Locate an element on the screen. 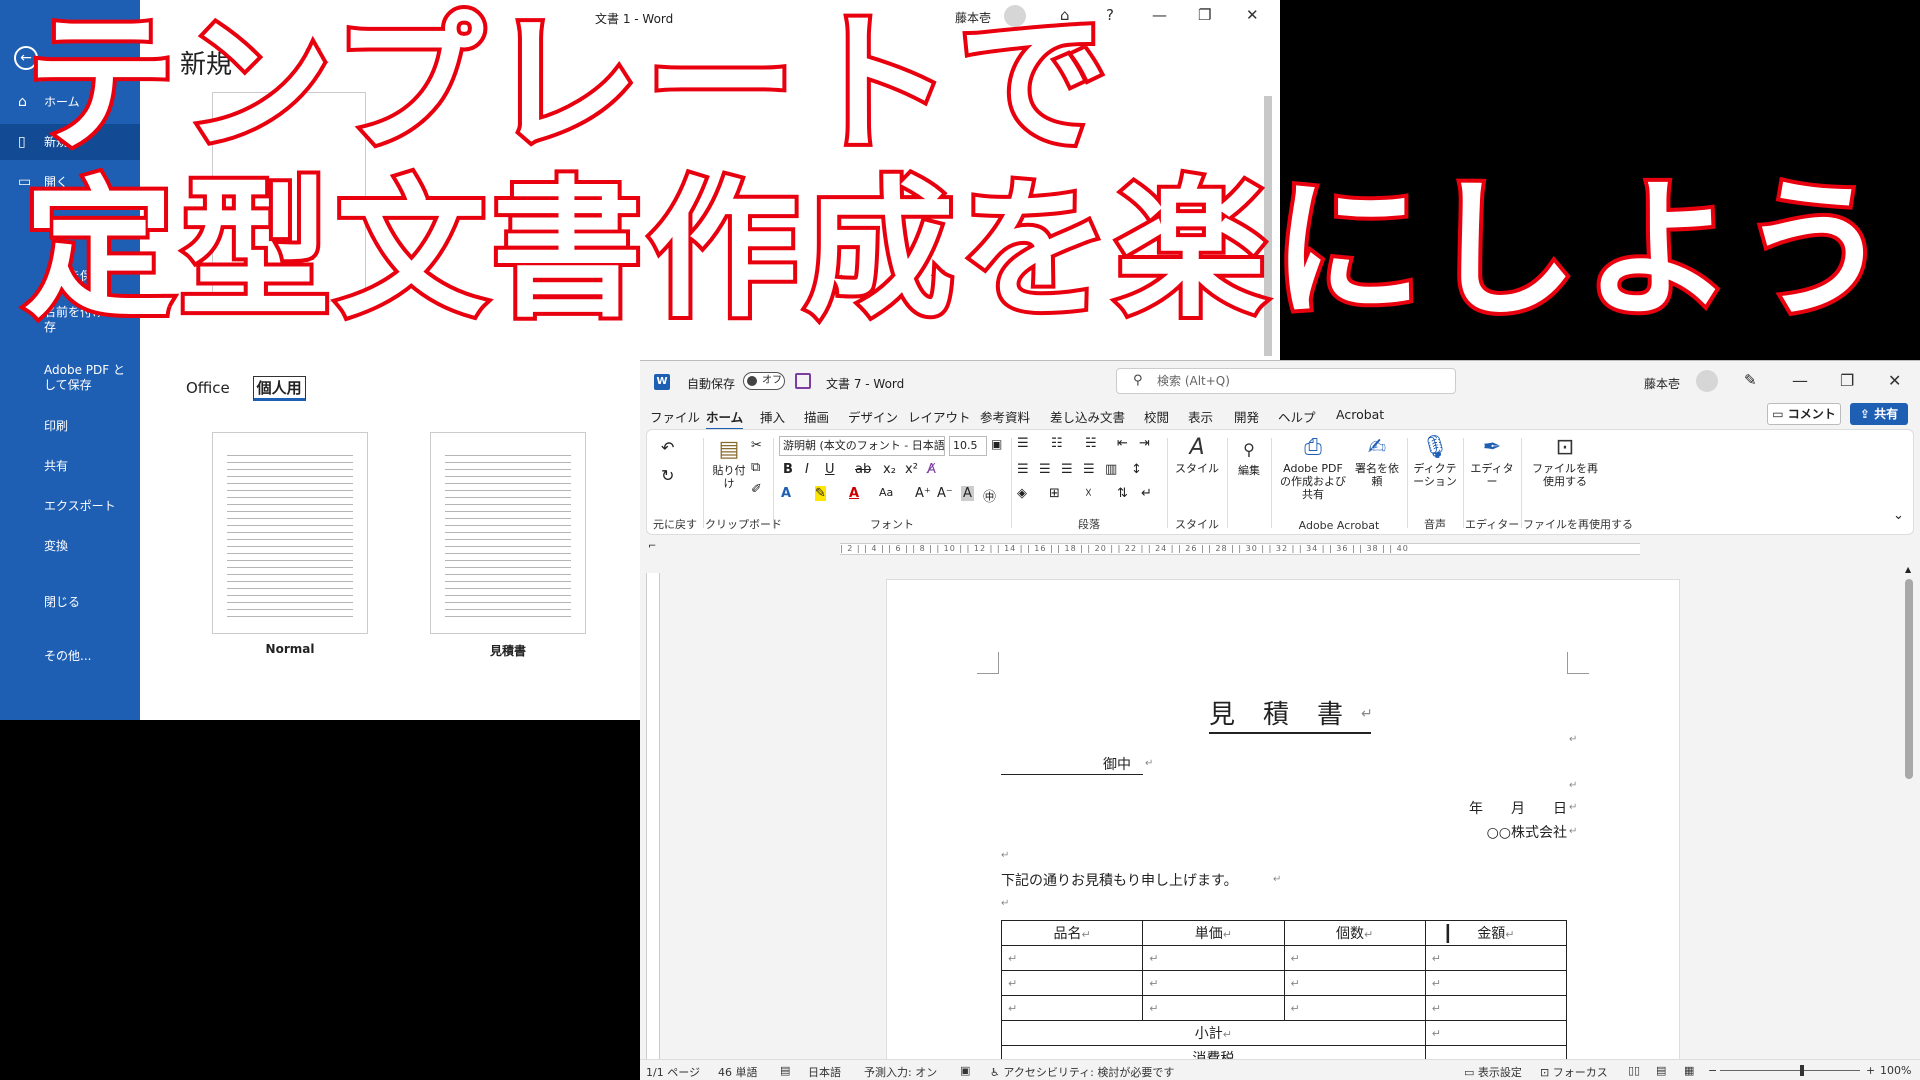 The image size is (1920, 1080). decrease-indent-icon: ⇤ is located at coordinates (1122, 443).